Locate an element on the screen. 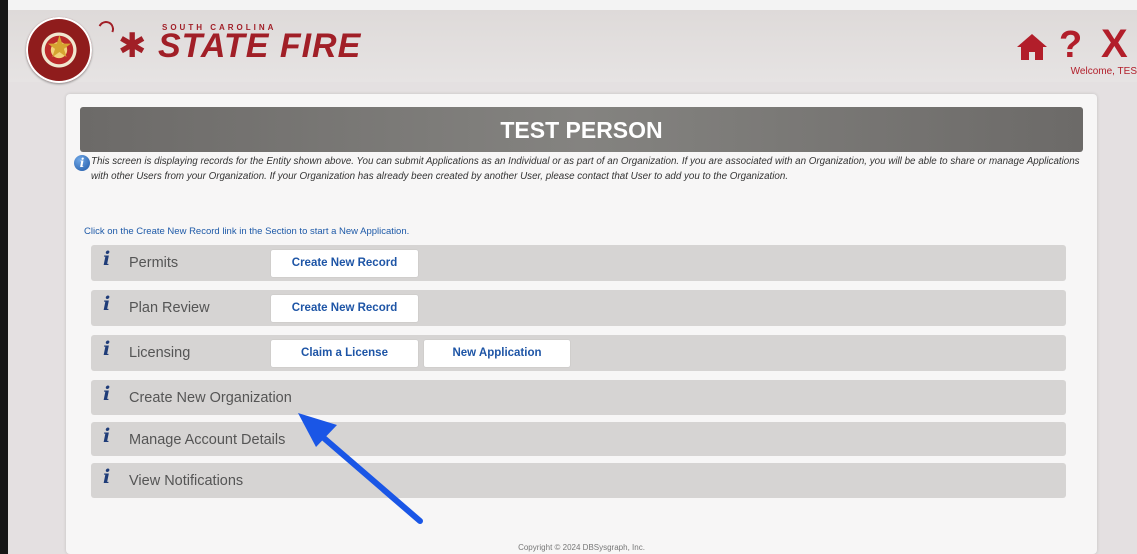 This screenshot has width=1137, height=554. crescent-moon-icon is located at coordinates (106, 29).